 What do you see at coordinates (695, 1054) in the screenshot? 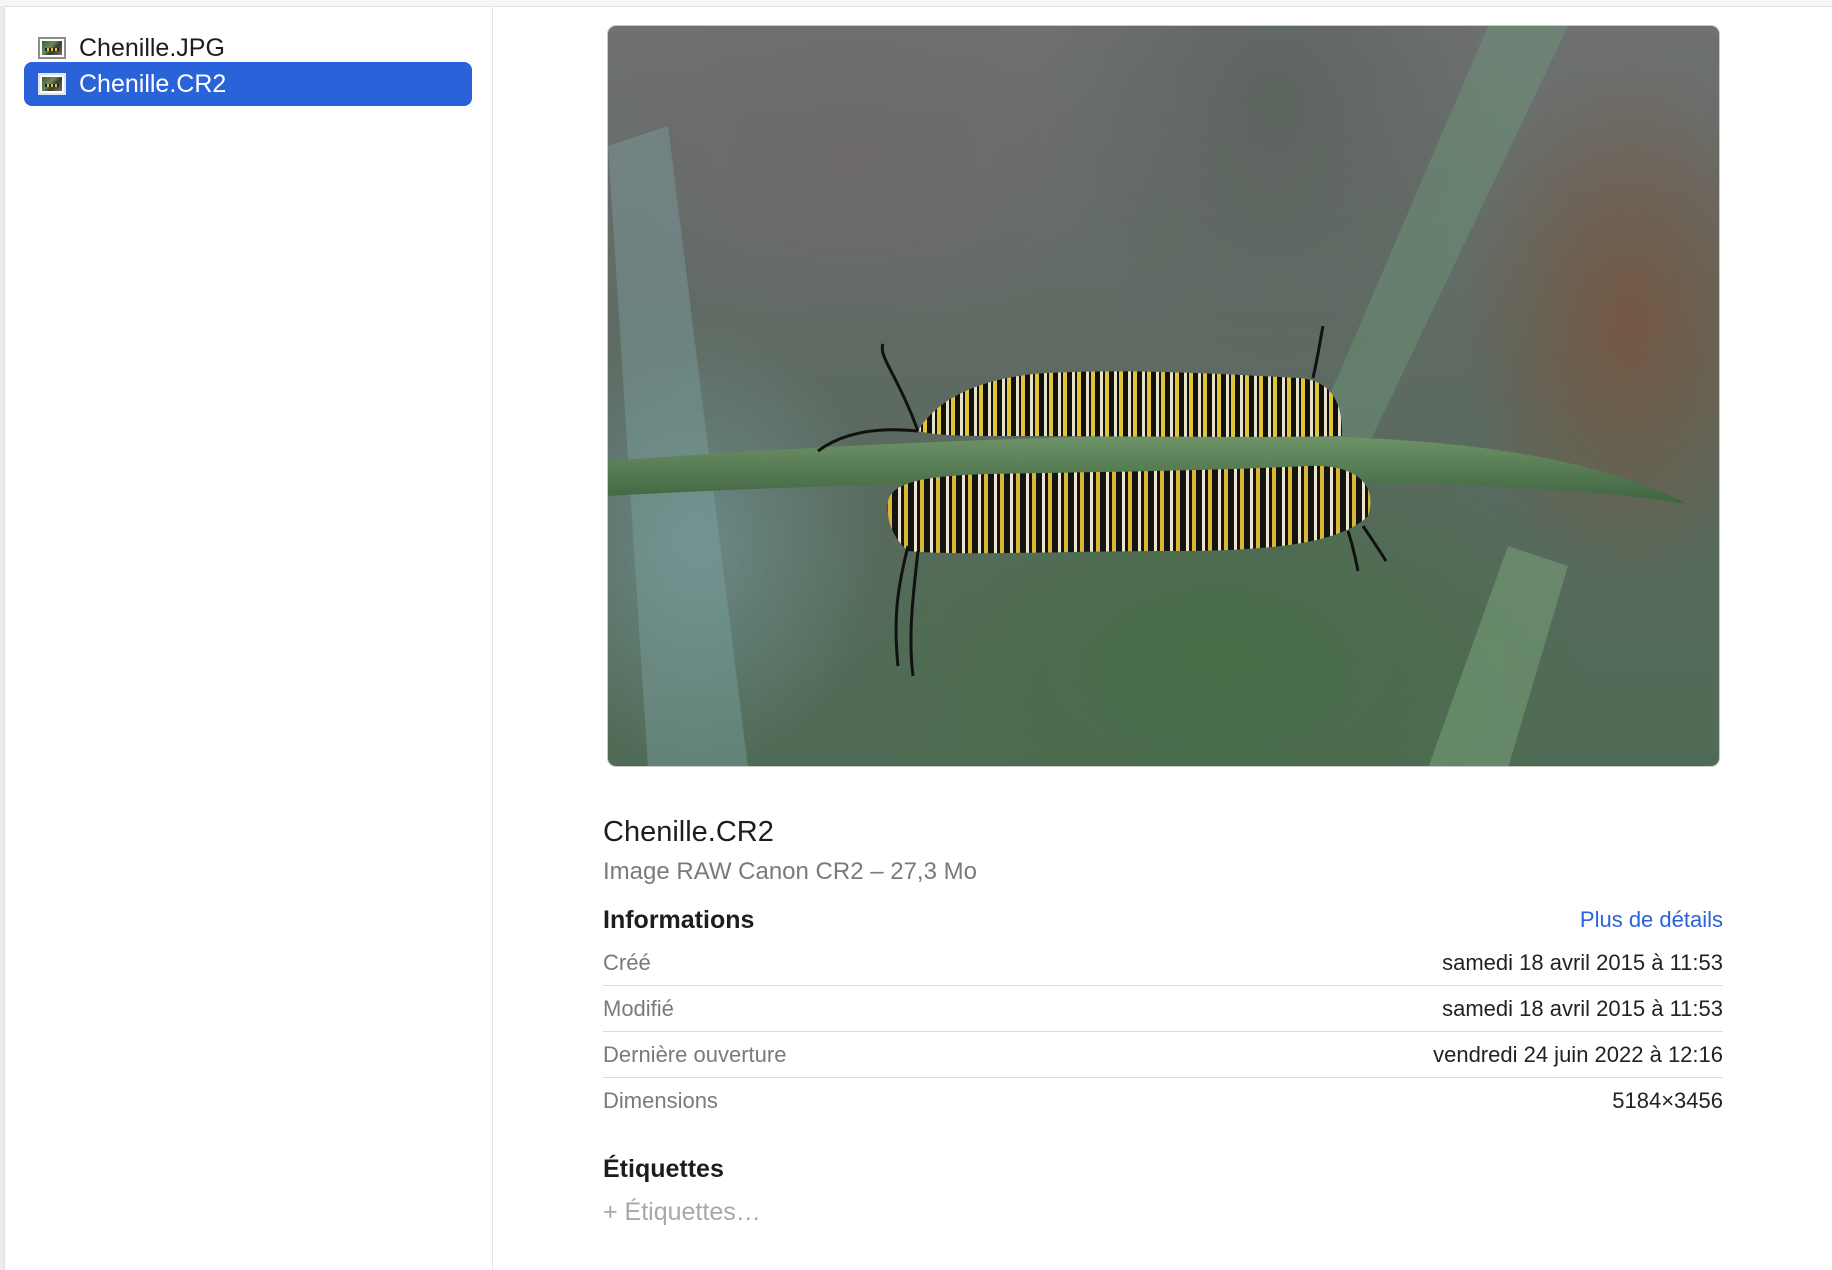
I see `info-label: Dernière ouverture` at bounding box center [695, 1054].